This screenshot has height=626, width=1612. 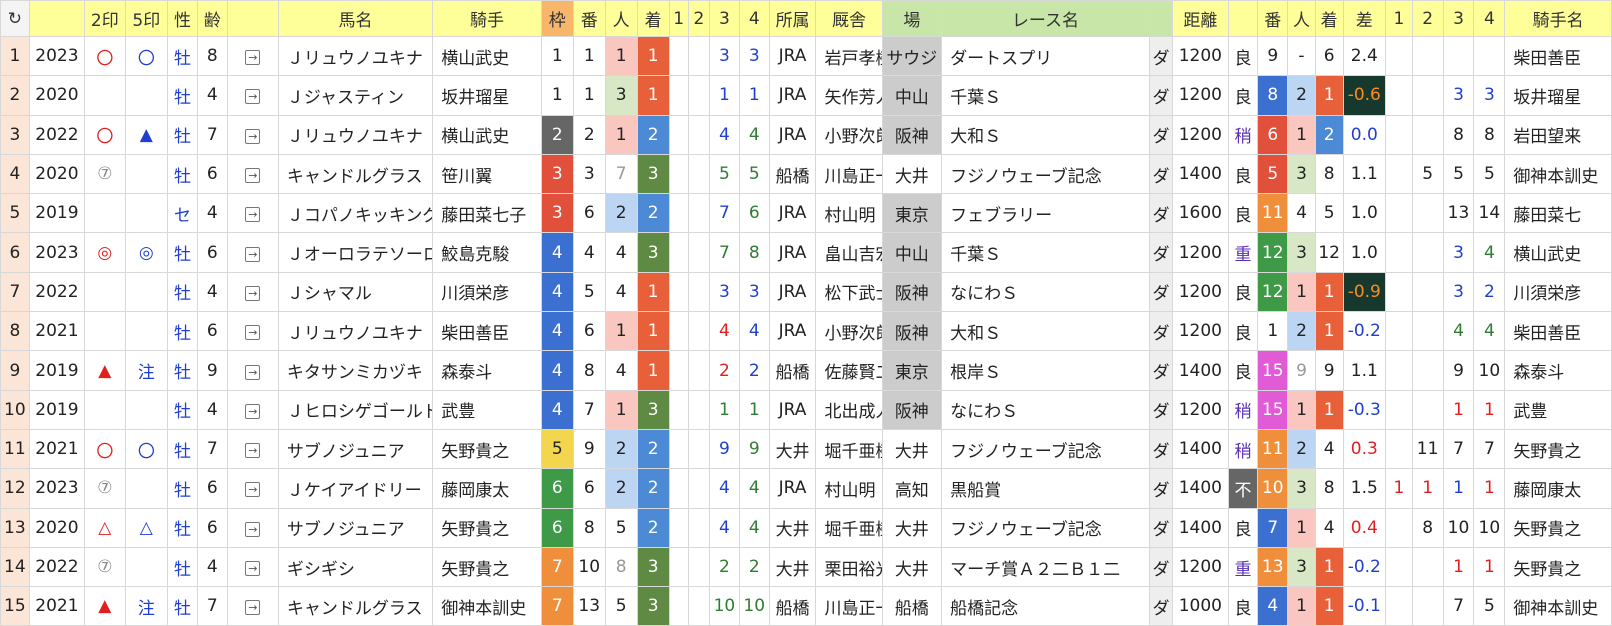 What do you see at coordinates (1329, 18) in the screenshot?
I see `header-col-26: 着` at bounding box center [1329, 18].